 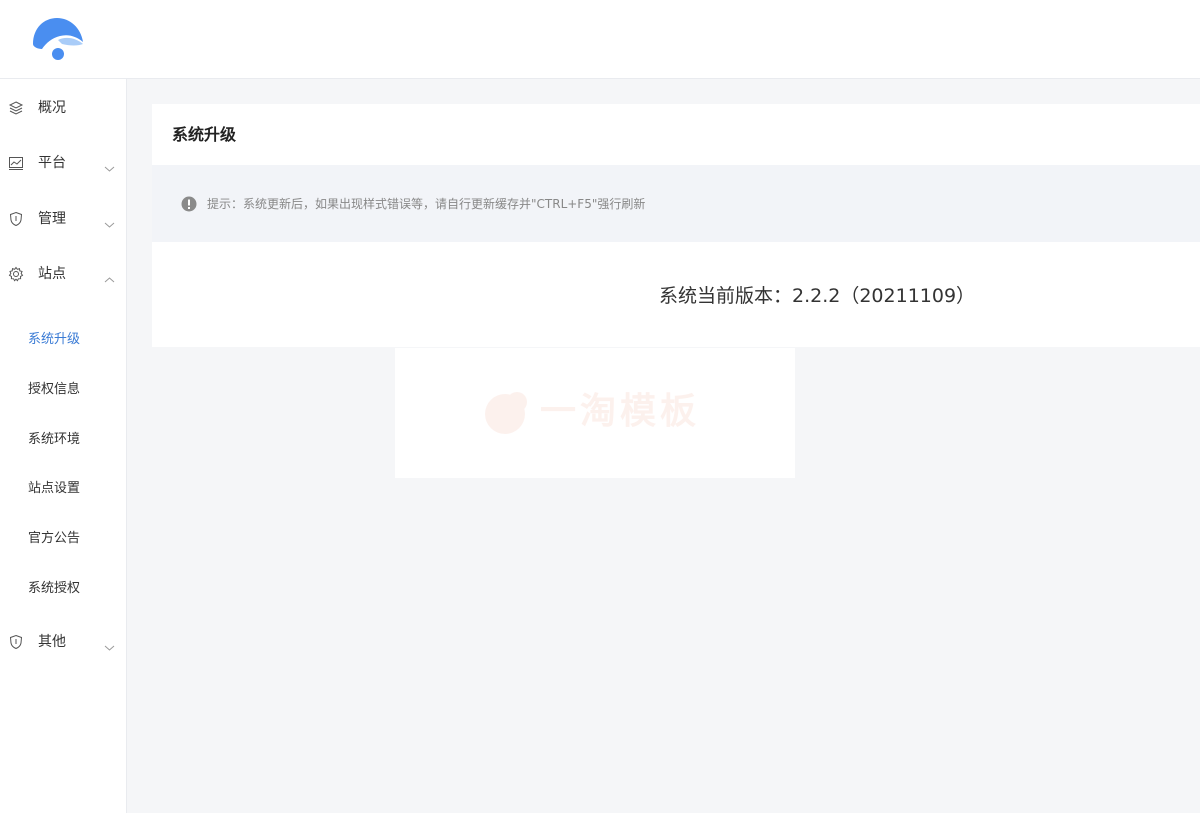 What do you see at coordinates (16, 108) in the screenshot?
I see `layers-icon` at bounding box center [16, 108].